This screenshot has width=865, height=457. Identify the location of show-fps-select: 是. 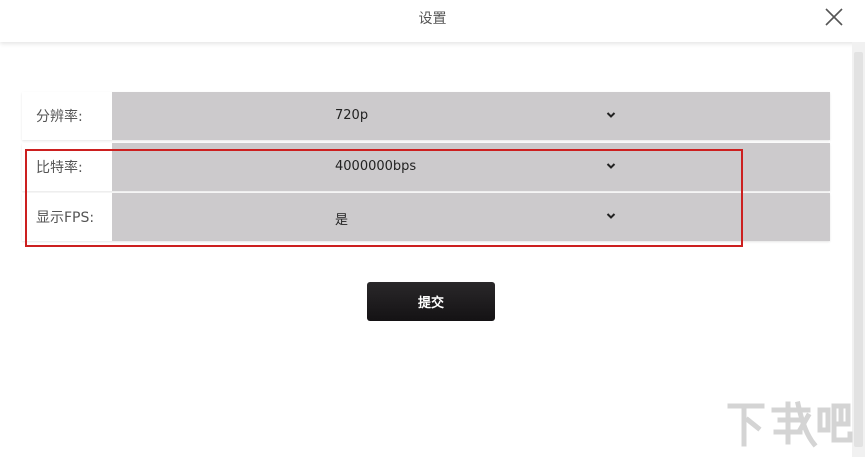
(471, 217).